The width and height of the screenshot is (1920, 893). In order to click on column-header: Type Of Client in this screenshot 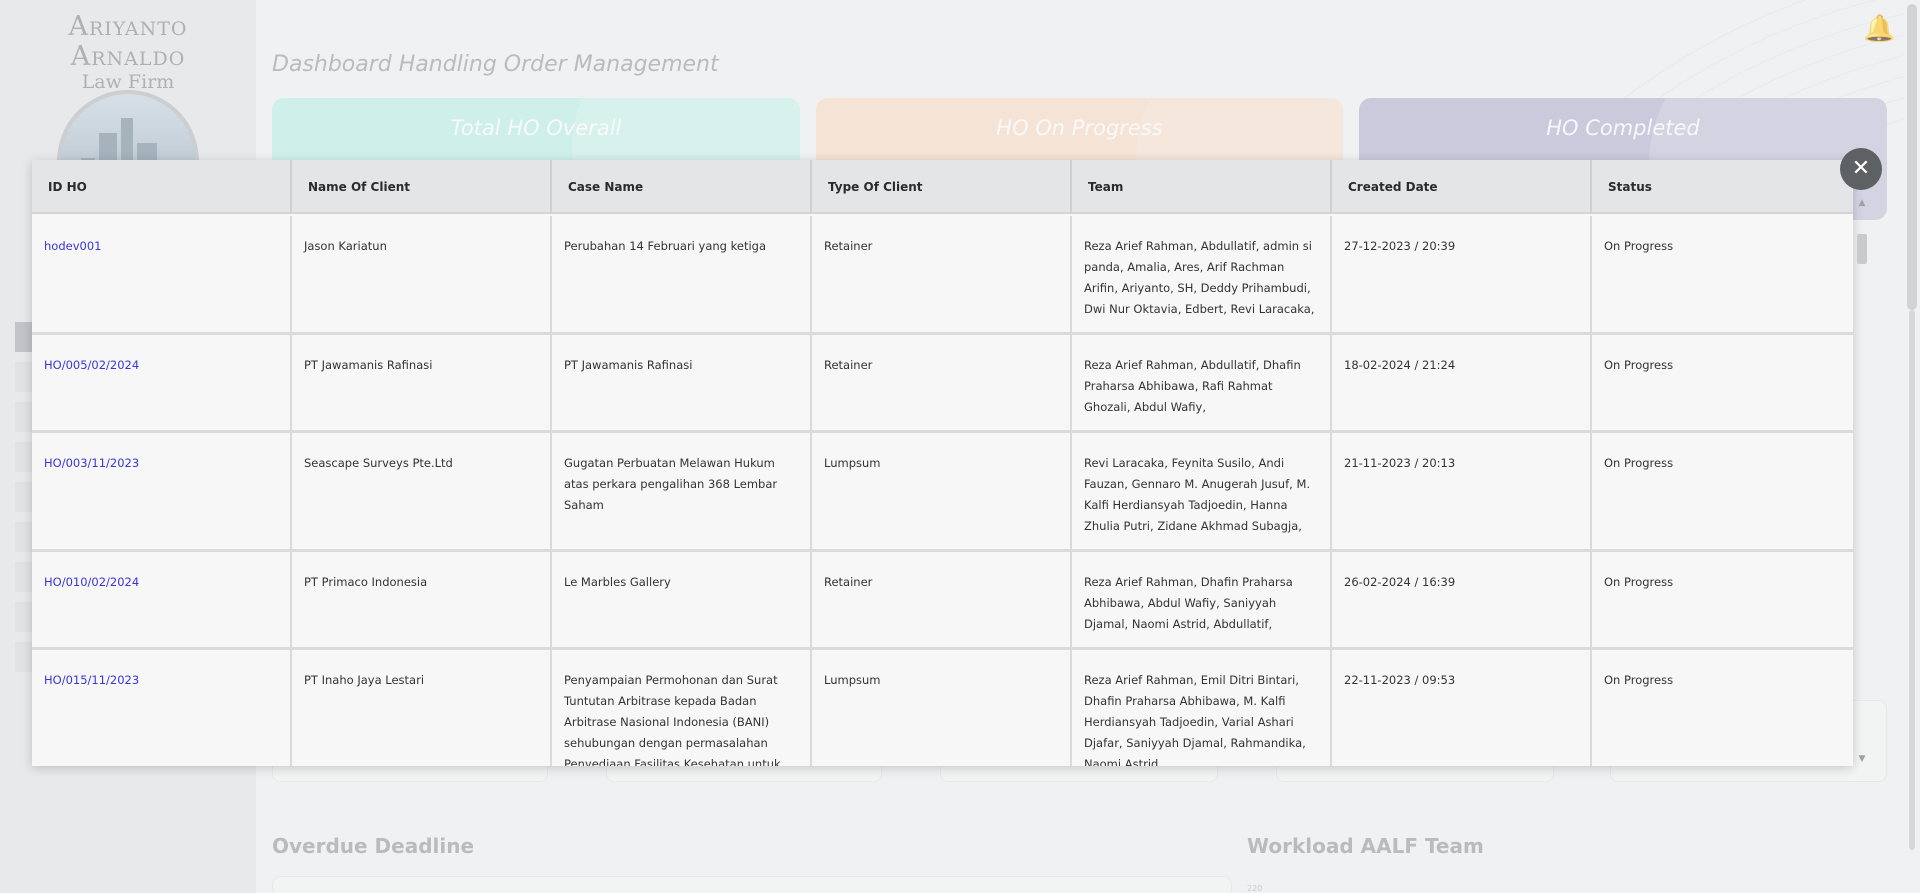, I will do `click(942, 187)`.